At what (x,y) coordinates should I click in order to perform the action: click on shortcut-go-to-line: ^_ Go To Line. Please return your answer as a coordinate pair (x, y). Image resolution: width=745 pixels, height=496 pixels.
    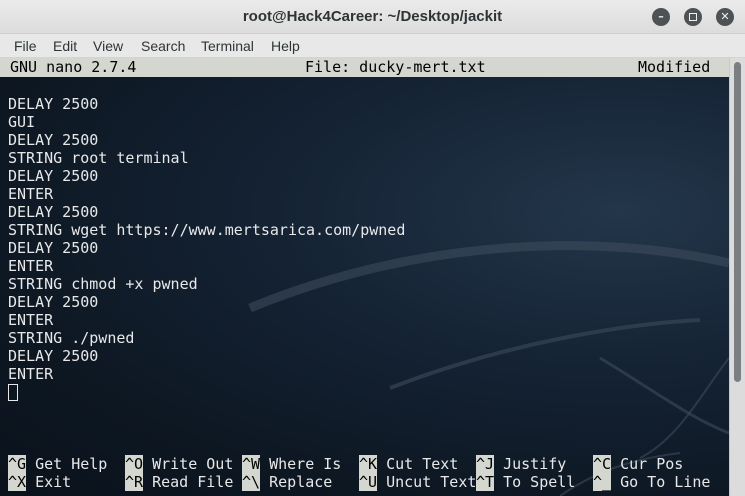
    Looking at the image, I should click on (651, 482).